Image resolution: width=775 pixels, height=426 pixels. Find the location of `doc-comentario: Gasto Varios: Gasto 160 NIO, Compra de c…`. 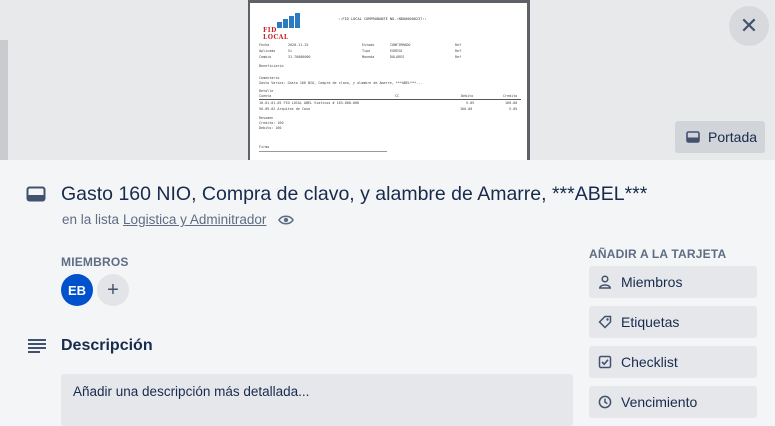

doc-comentario: Gasto Varios: Gasto 160 NIO, Compra de c… is located at coordinates (341, 83).